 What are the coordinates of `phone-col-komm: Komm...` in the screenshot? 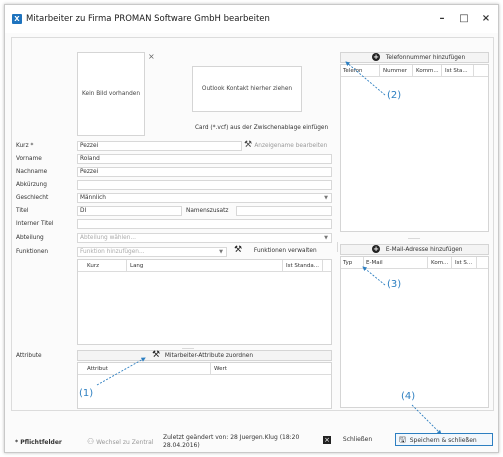 It's located at (427, 71).